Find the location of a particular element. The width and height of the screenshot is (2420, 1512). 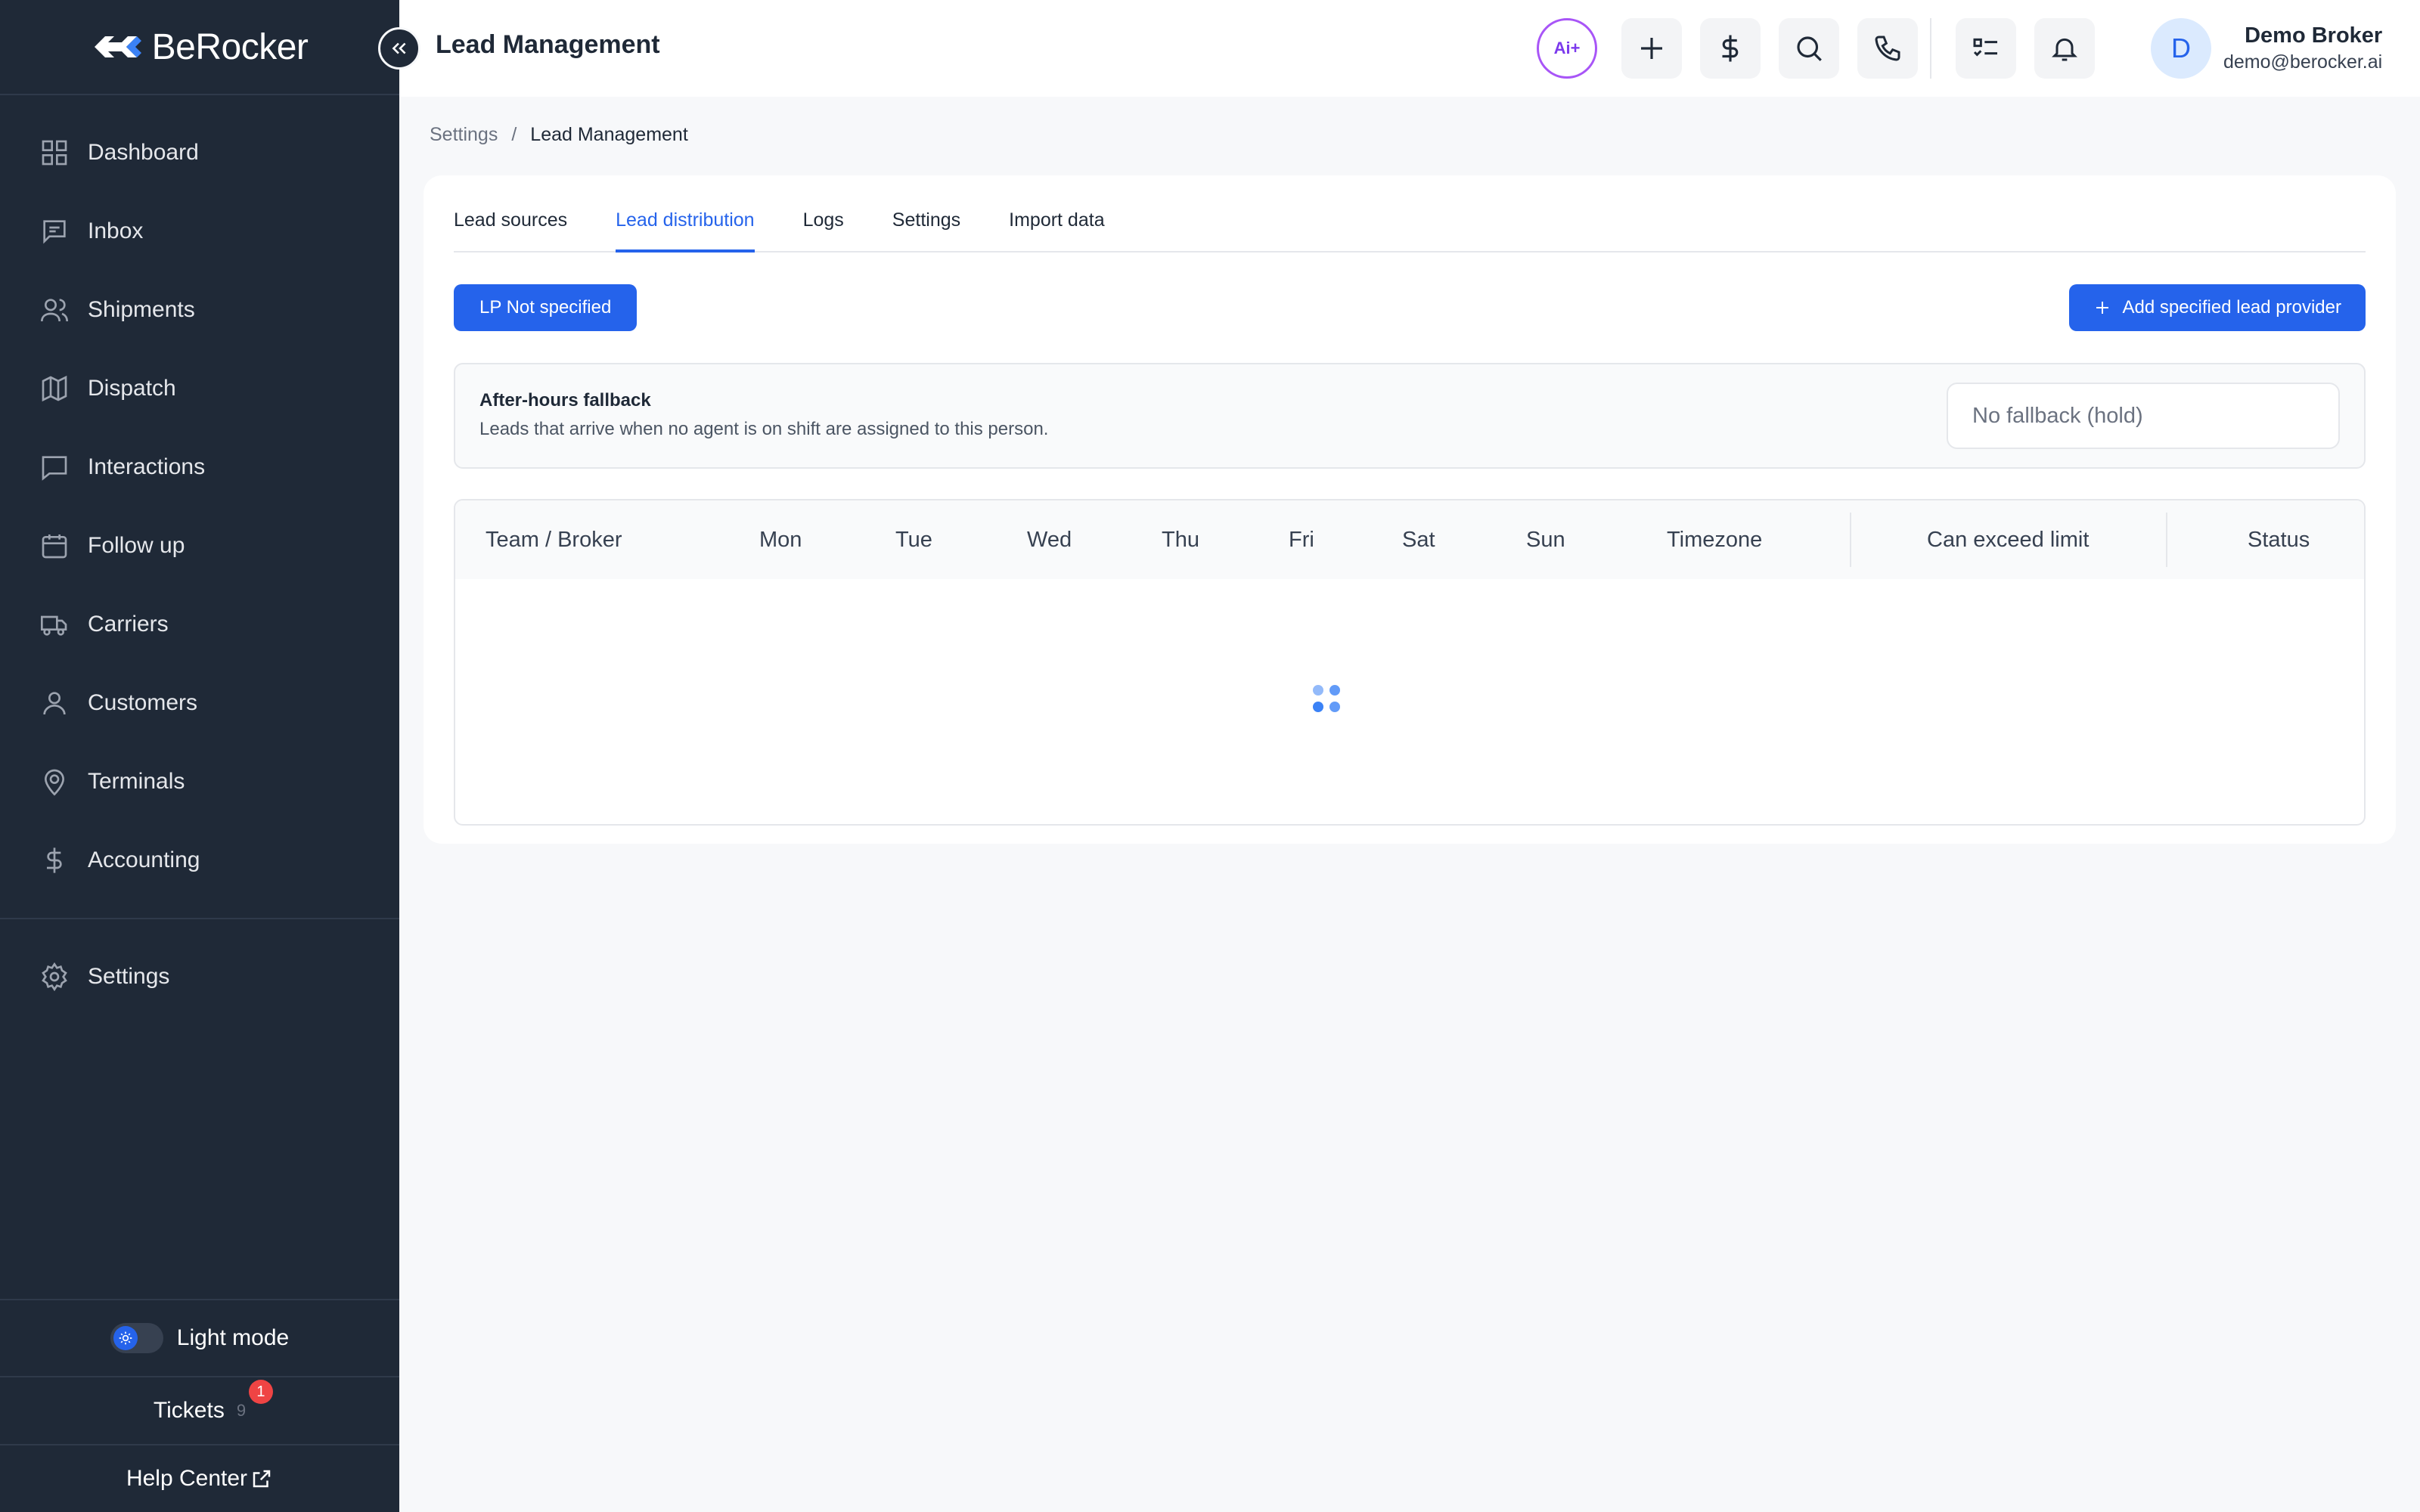

sun-icon is located at coordinates (125, 1338).